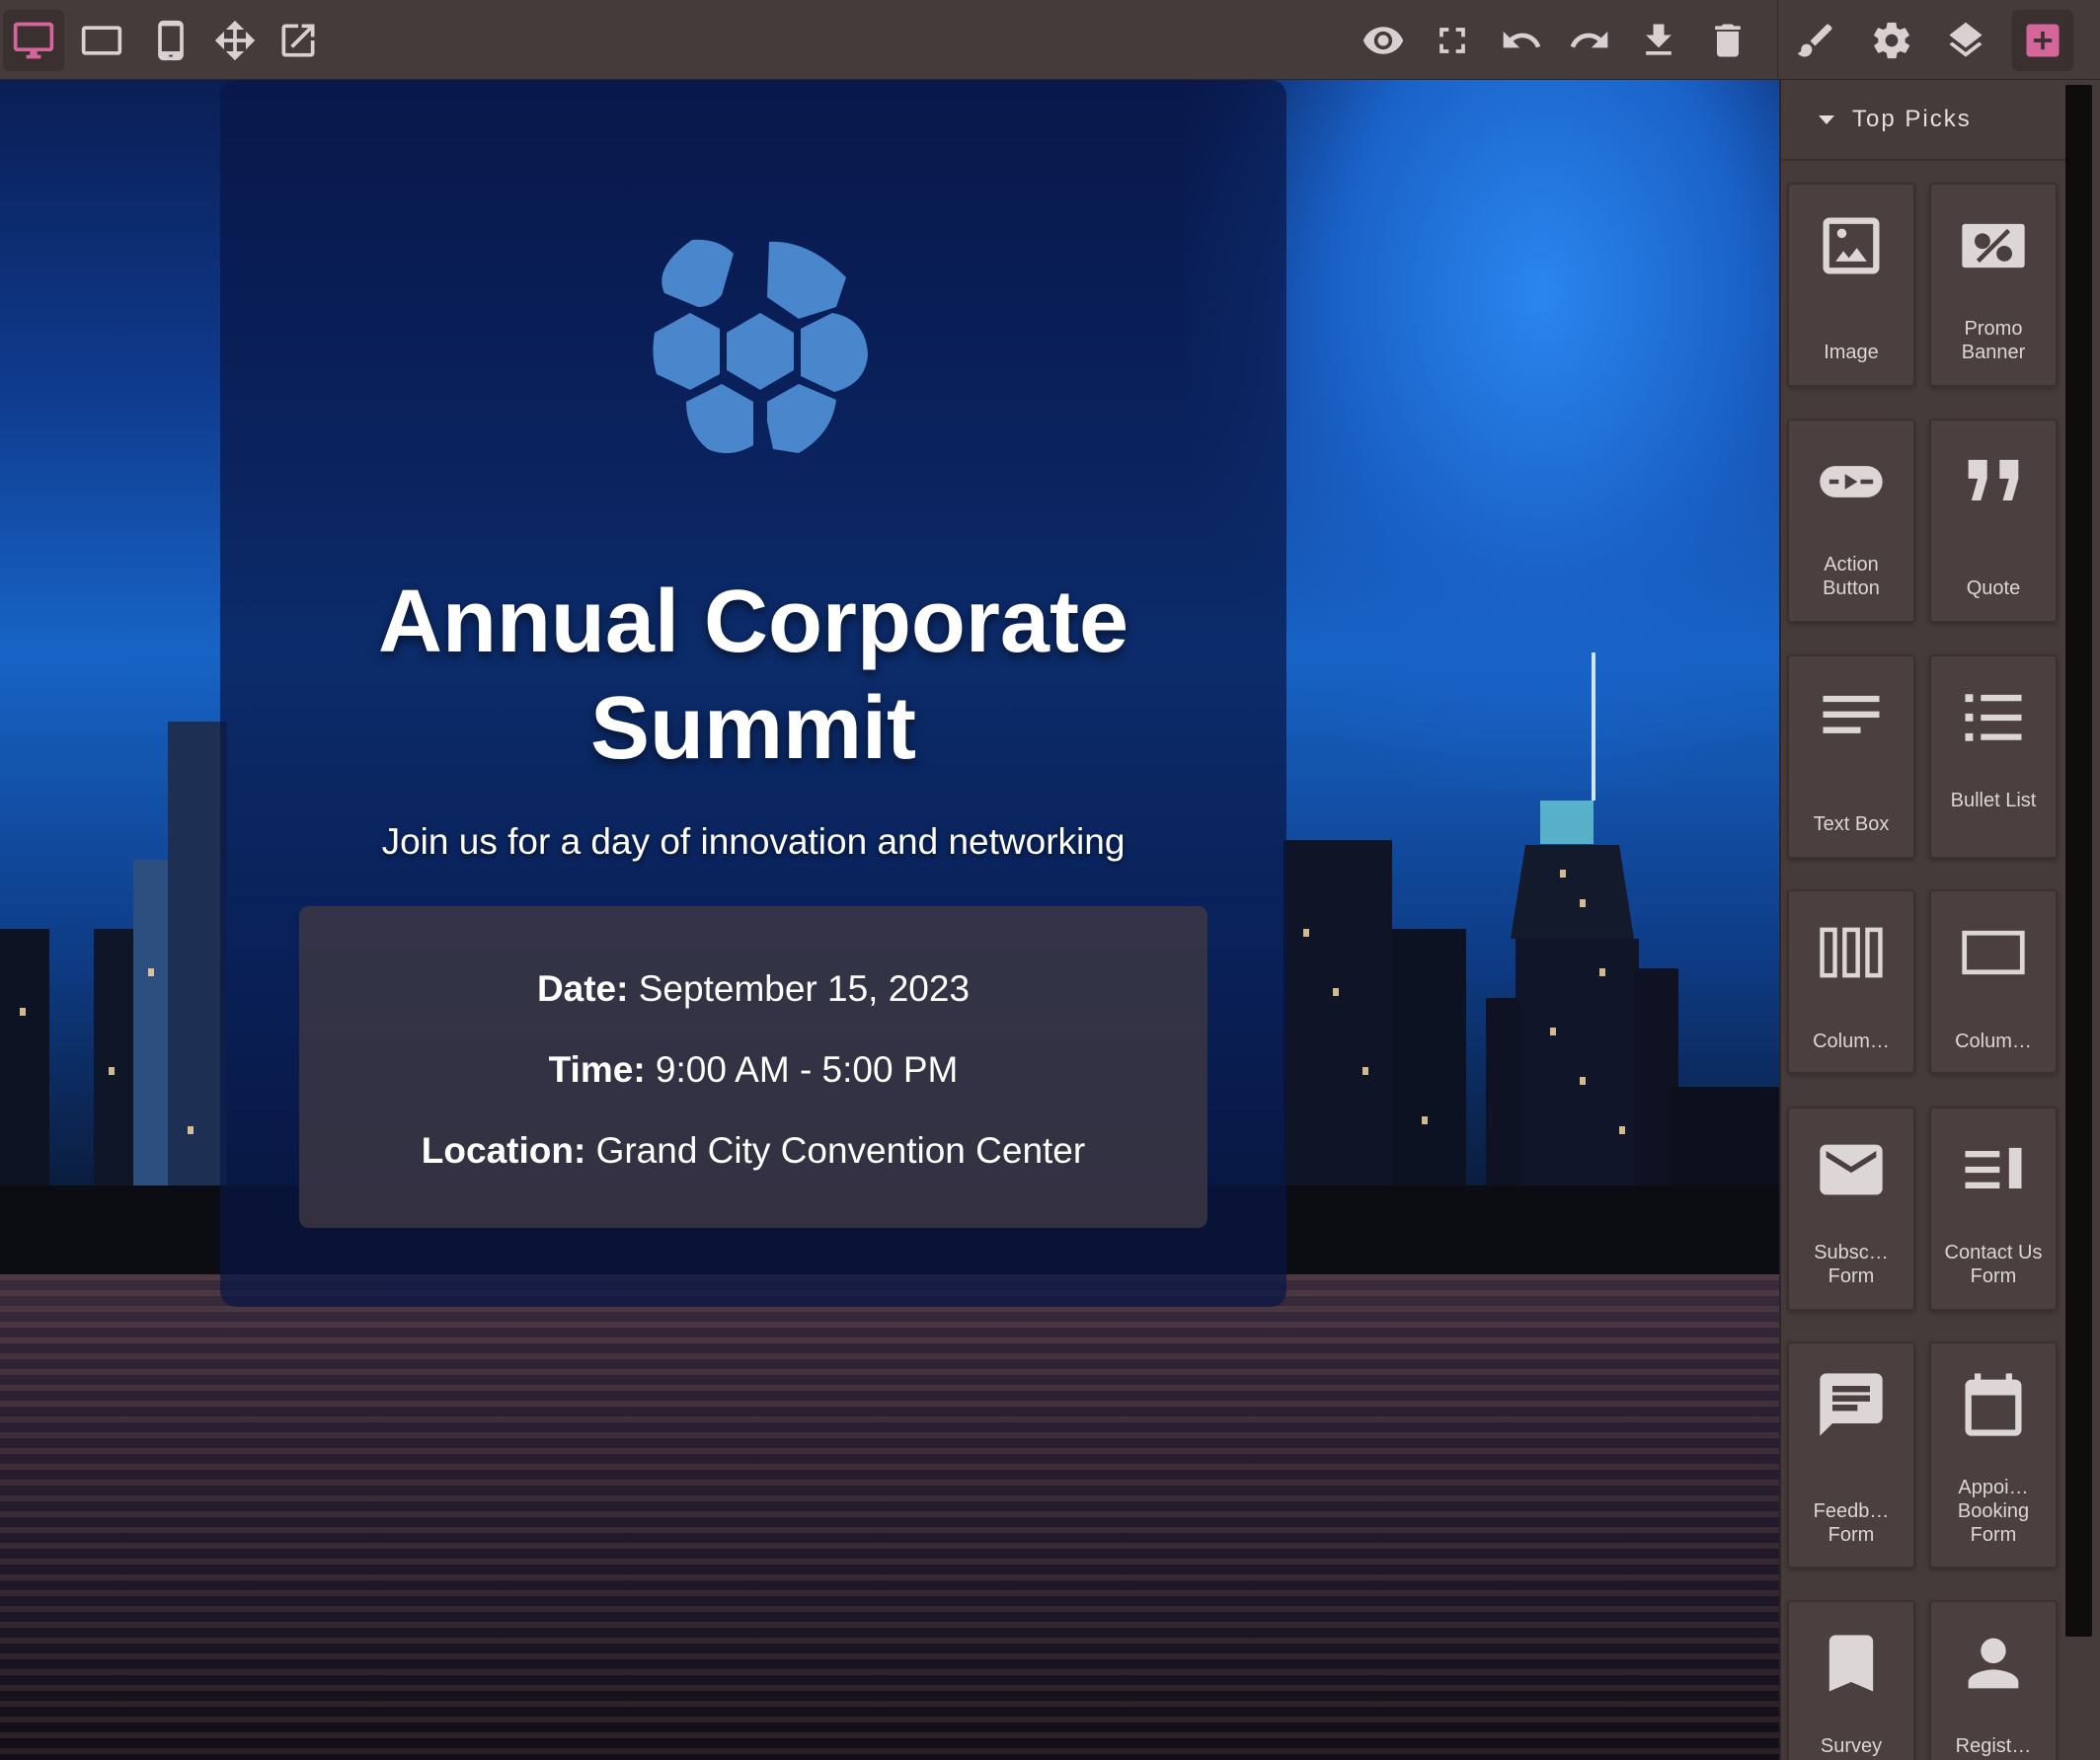 The height and width of the screenshot is (1760, 2100). What do you see at coordinates (804, 989) in the screenshot?
I see `date-value: September 15, 2023` at bounding box center [804, 989].